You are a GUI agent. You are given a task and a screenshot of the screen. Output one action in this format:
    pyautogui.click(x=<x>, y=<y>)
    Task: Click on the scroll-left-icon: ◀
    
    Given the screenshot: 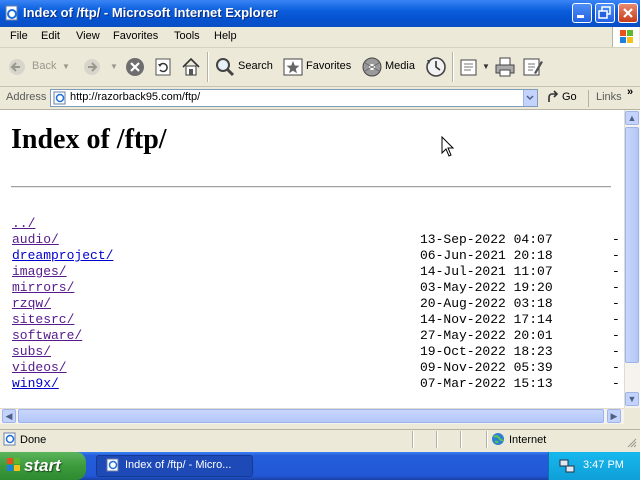 What is the action you would take?
    pyautogui.click(x=9, y=416)
    